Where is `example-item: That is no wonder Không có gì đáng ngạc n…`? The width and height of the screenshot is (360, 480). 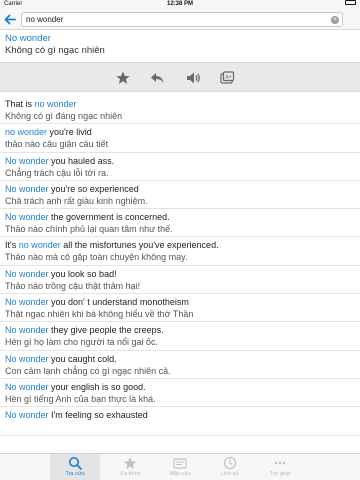 example-item: That is no wonder Không có gì đáng ngạc n… is located at coordinates (180, 110).